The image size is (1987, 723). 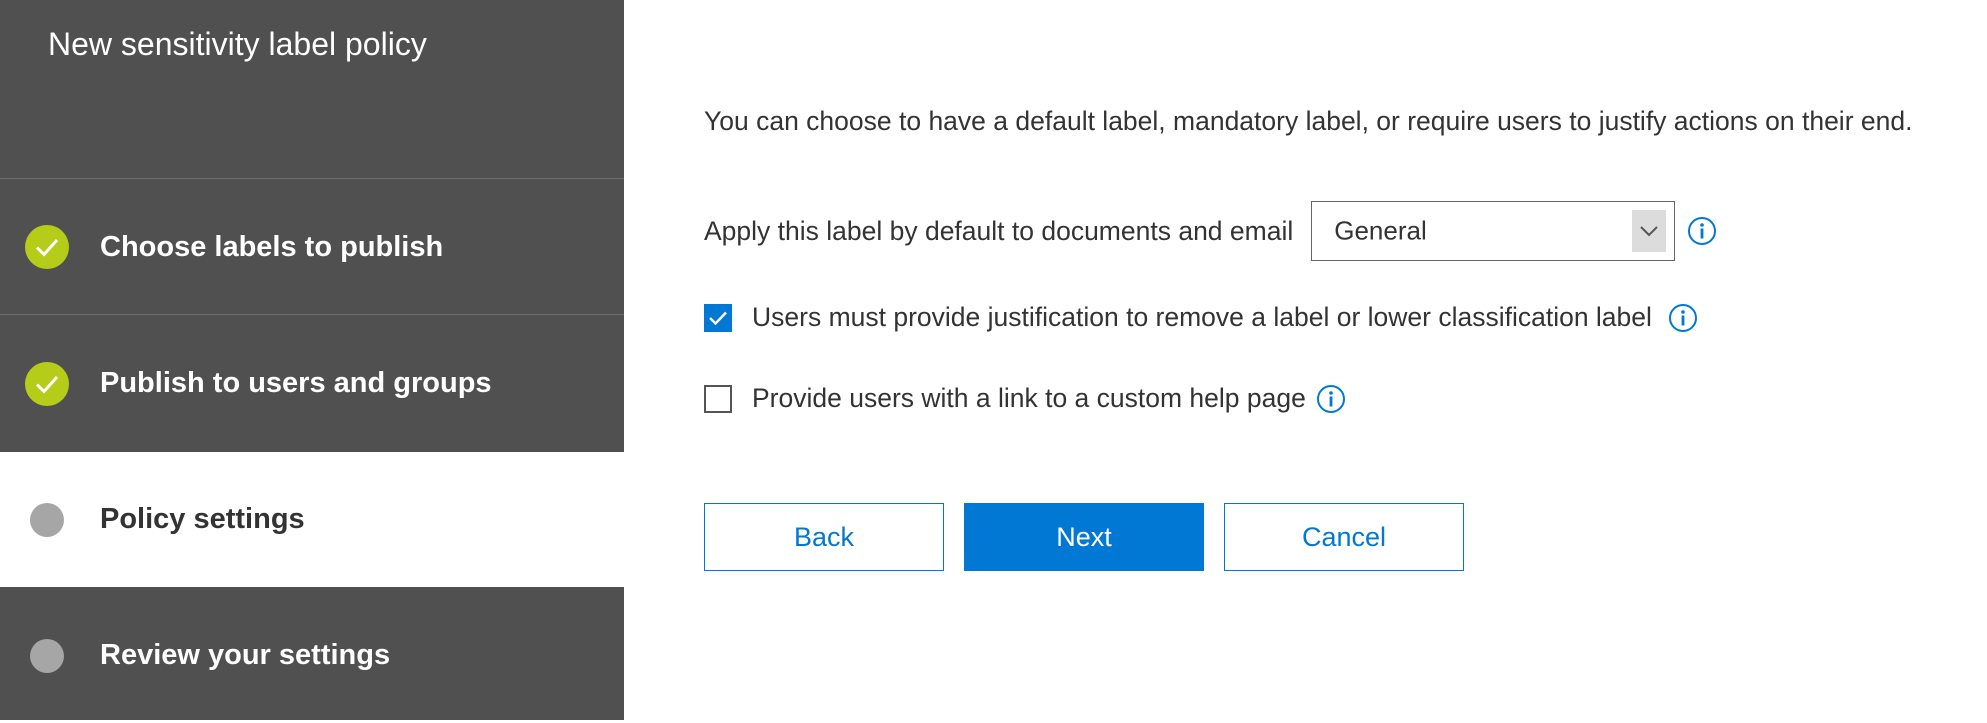 I want to click on chevron-down-icon, so click(x=1649, y=231).